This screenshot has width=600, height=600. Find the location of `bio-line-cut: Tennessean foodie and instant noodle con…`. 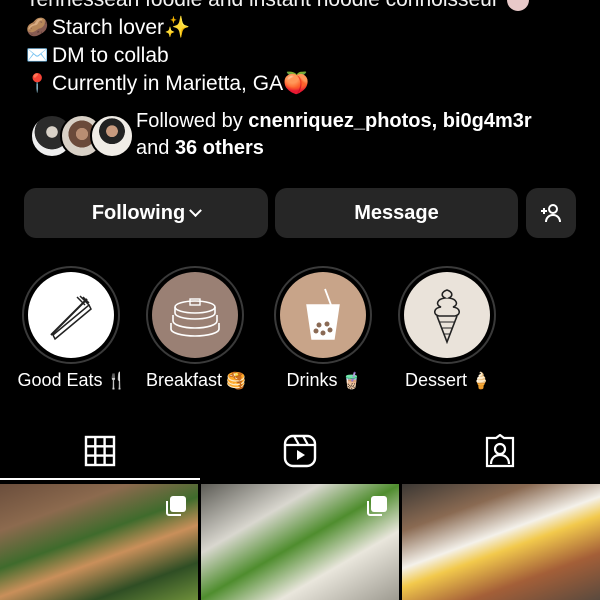

bio-line-cut: Tennessean foodie and instant noodle con… is located at coordinates (306, 7).